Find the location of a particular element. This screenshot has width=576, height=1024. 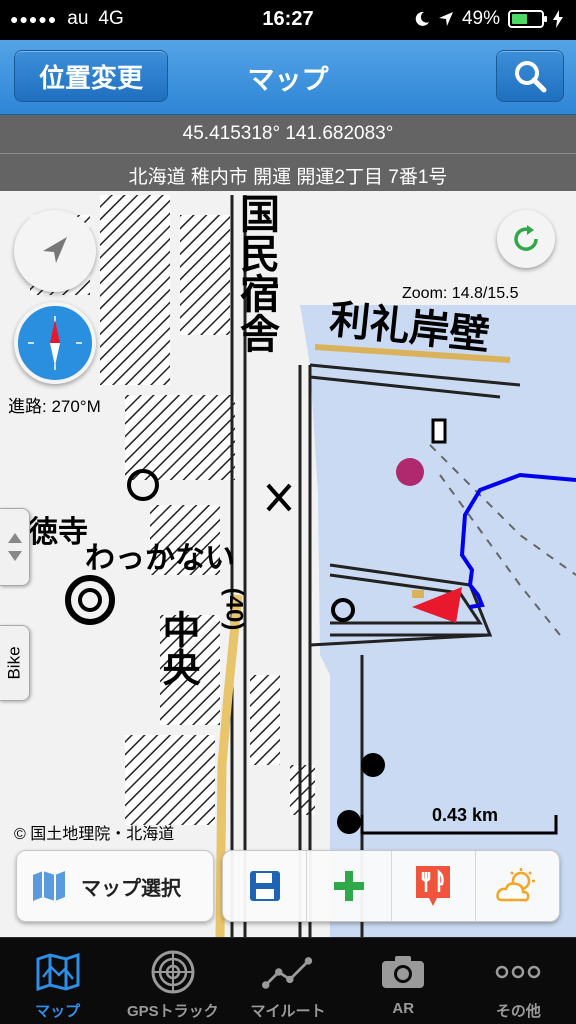

map-credit: © 国土地理院・北海道 is located at coordinates (94, 834).